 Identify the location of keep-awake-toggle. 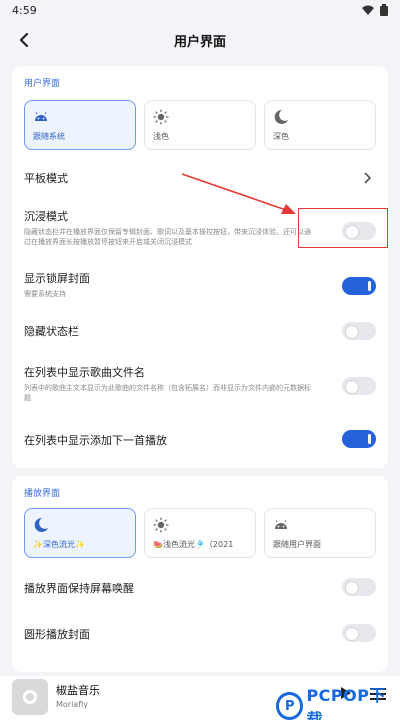
(359, 587).